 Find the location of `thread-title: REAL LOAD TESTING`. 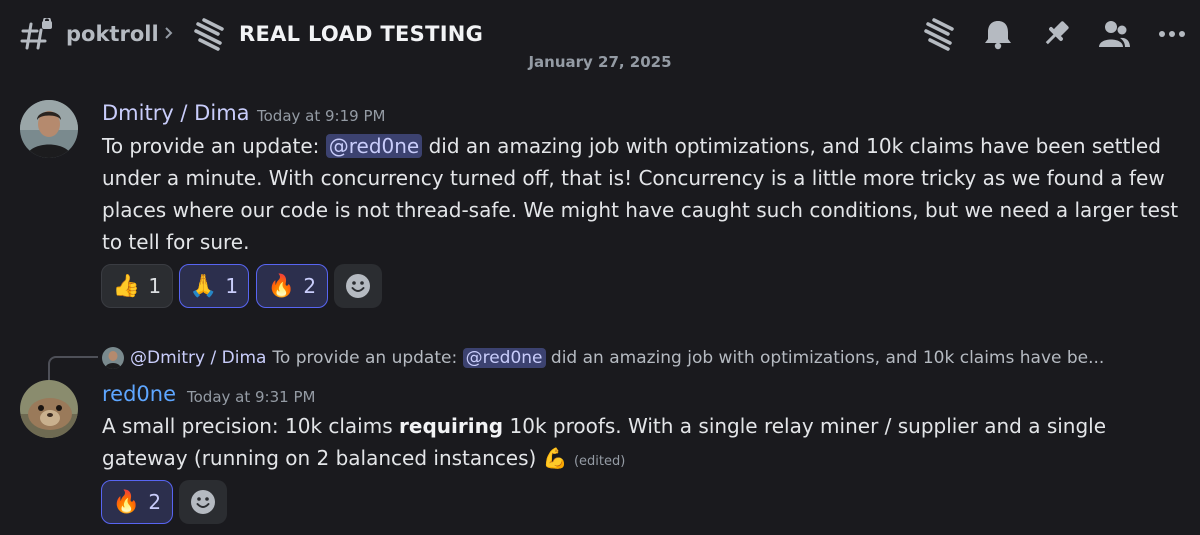

thread-title: REAL LOAD TESTING is located at coordinates (361, 34).